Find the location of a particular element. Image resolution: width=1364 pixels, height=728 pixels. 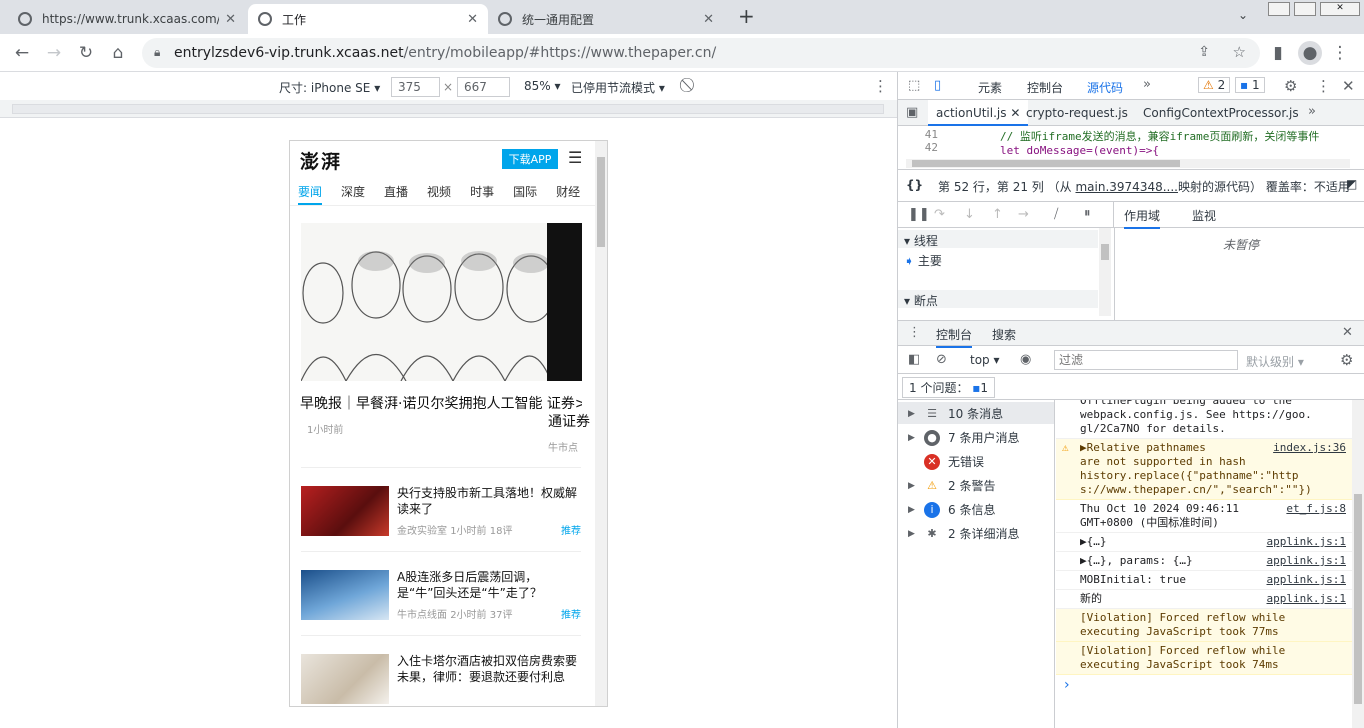

site-logo: 澎湃 is located at coordinates (321, 160).